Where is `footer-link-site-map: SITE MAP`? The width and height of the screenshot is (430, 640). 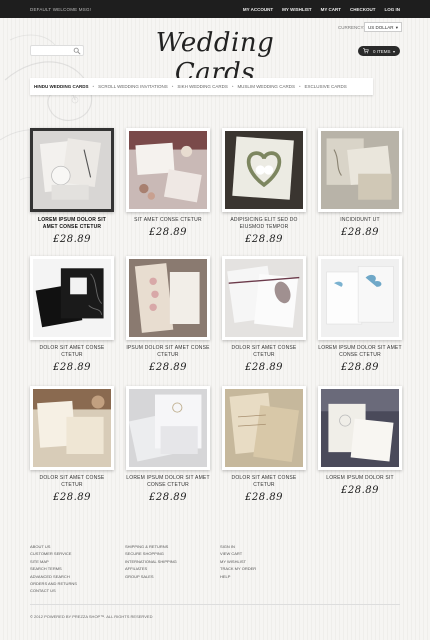
footer-link-site-map: SITE MAP is located at coordinates (53, 561).